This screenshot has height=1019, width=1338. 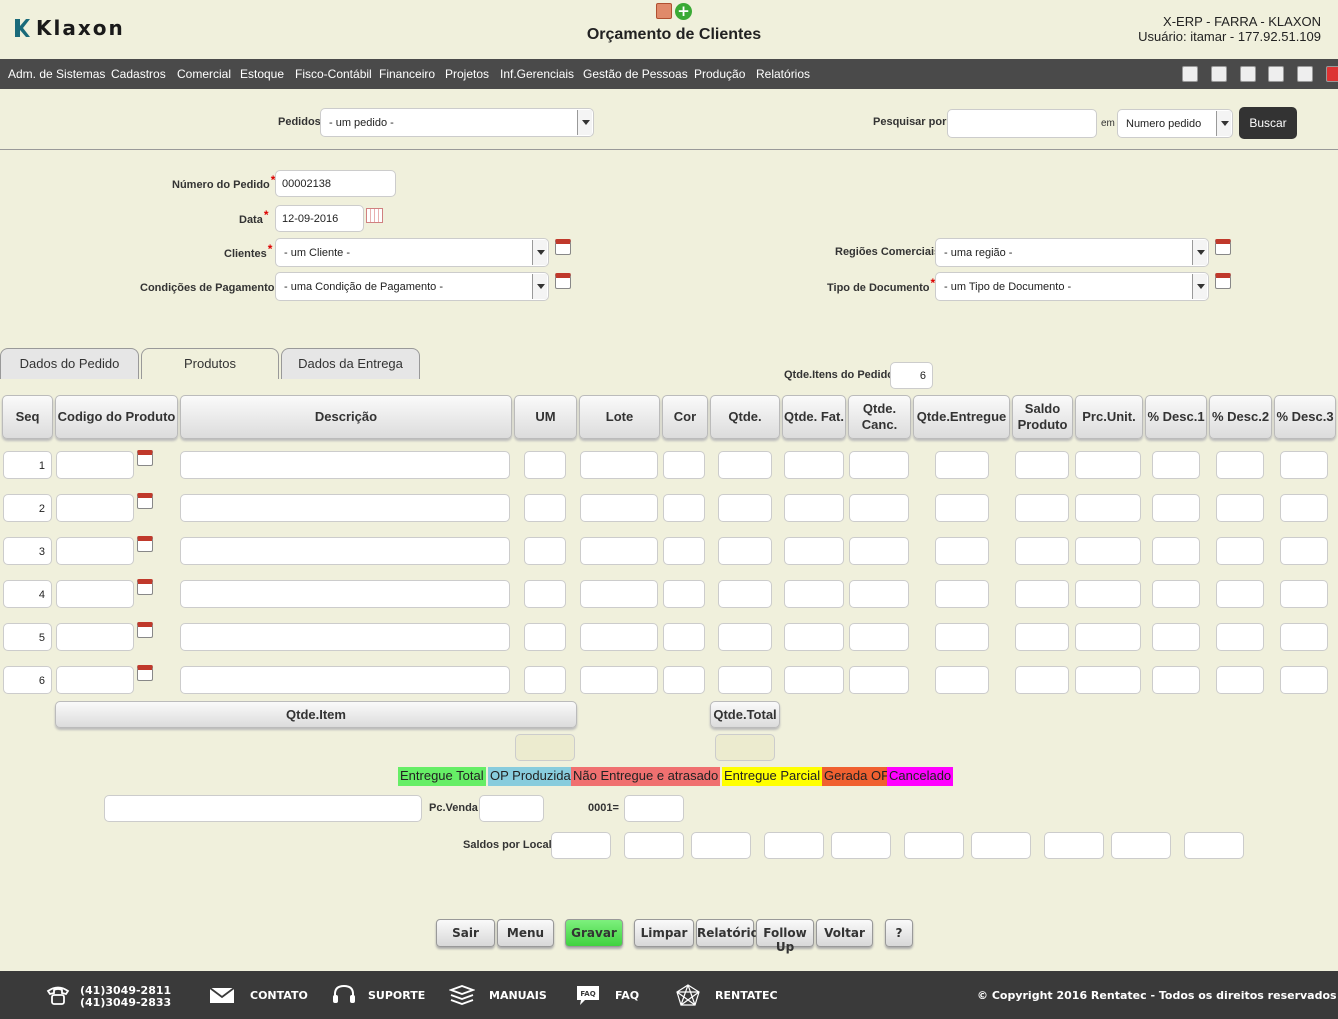 I want to click on menu-projetos: Projetos, so click(x=467, y=74).